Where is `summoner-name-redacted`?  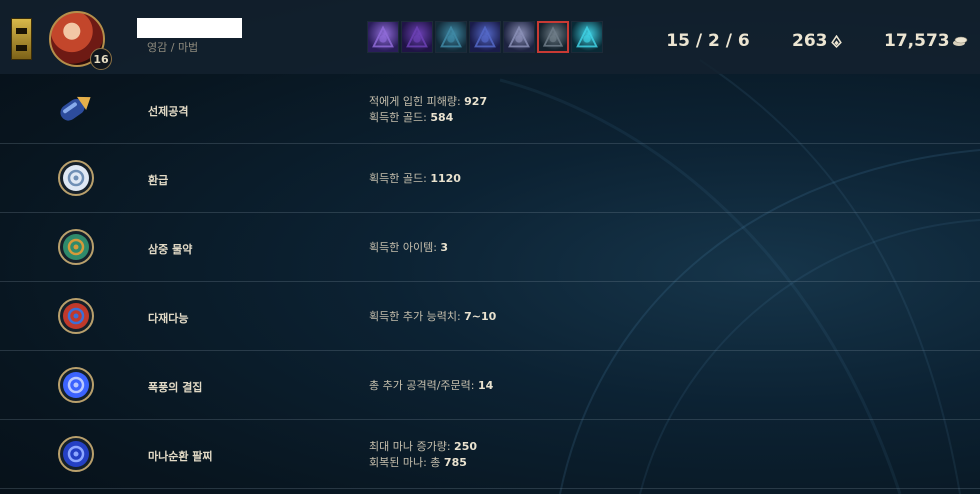 summoner-name-redacted is located at coordinates (189, 28).